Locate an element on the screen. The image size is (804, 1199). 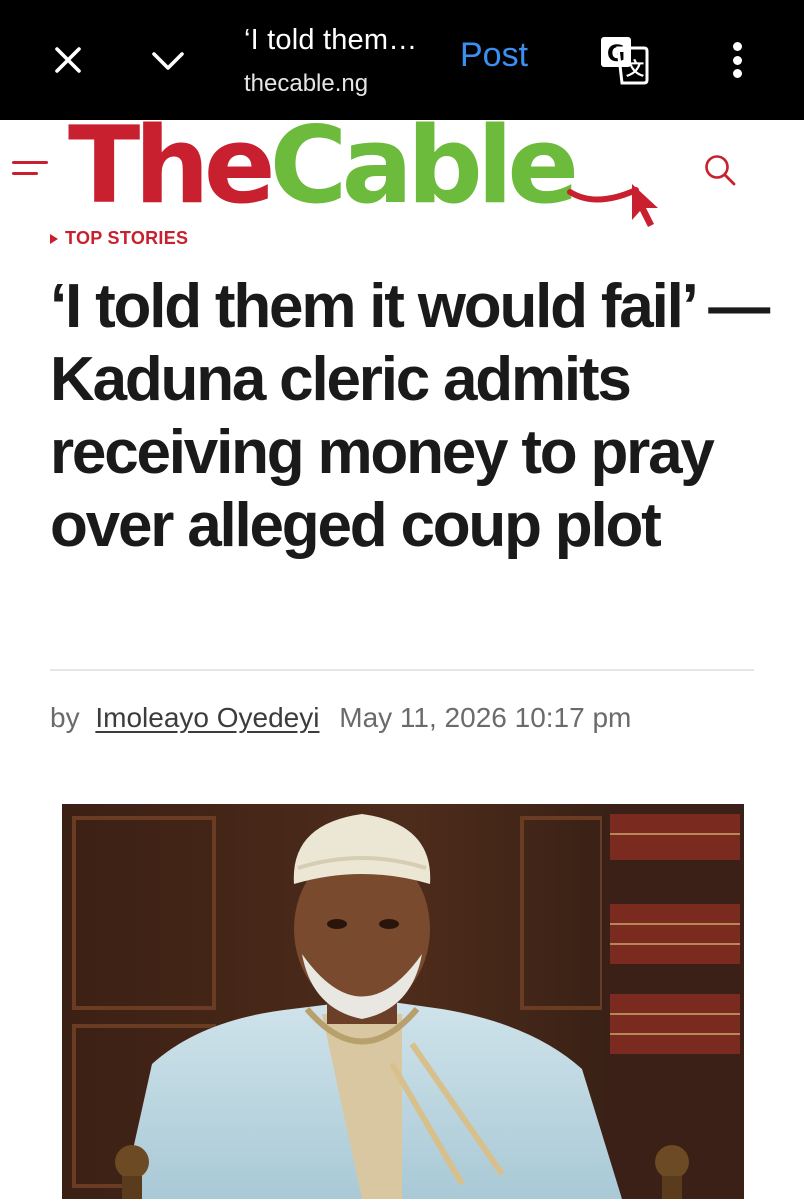
category-label: TOP STORIES is located at coordinates (119, 238).